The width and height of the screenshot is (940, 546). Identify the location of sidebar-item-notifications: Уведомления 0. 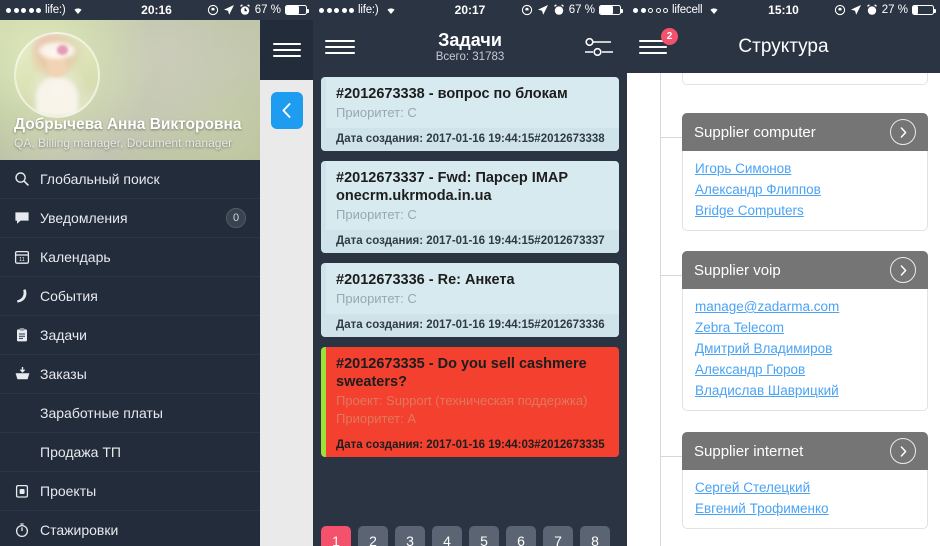
(130, 218).